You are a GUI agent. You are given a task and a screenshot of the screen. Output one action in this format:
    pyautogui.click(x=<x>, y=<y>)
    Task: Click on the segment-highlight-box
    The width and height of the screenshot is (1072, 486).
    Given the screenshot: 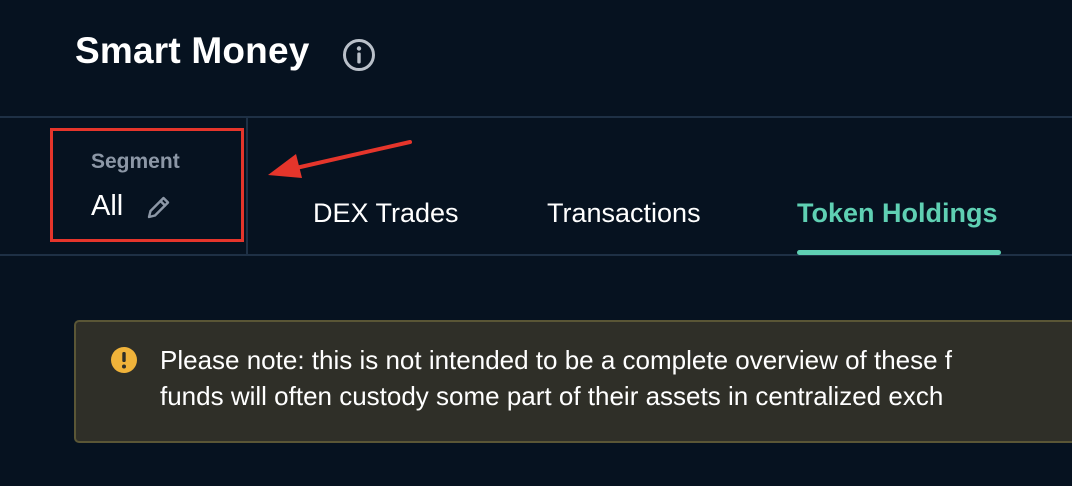 What is the action you would take?
    pyautogui.click(x=147, y=185)
    